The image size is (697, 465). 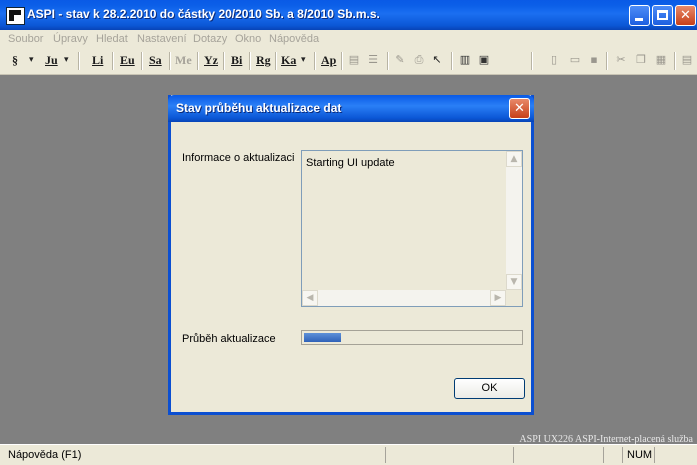 What do you see at coordinates (294, 39) in the screenshot?
I see `menu-napoveda: Nápověda` at bounding box center [294, 39].